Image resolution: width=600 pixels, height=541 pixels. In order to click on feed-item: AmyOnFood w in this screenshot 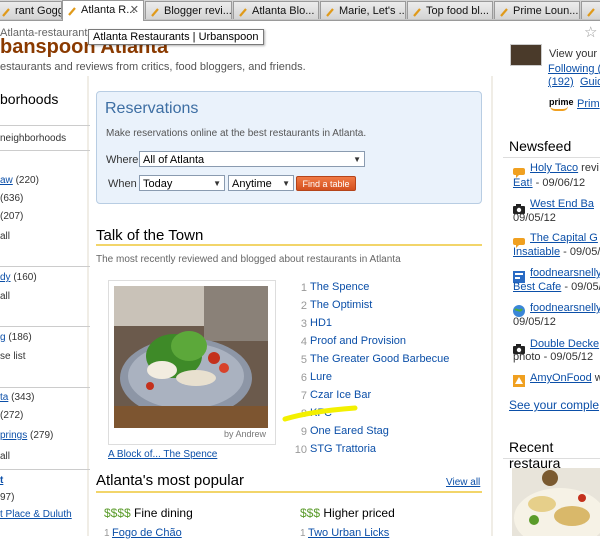, I will do `click(565, 378)`.